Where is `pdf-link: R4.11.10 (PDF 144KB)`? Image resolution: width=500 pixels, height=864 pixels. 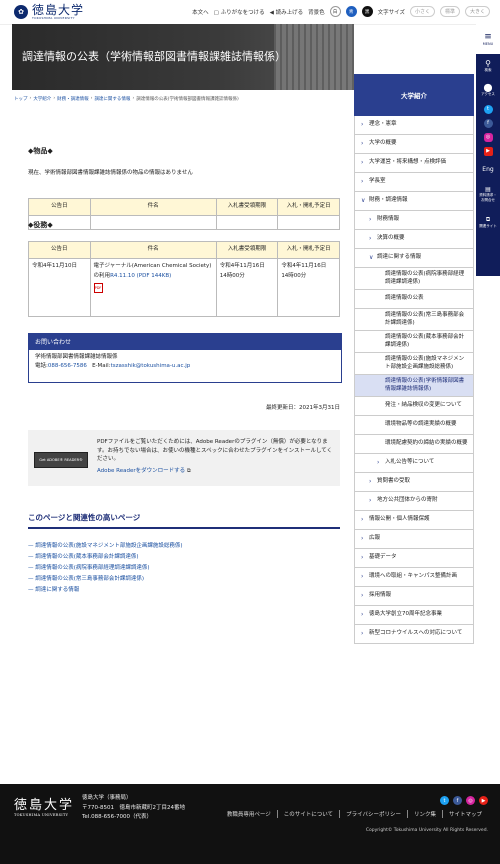 pdf-link: R4.11.10 (PDF 144KB) is located at coordinates (140, 276).